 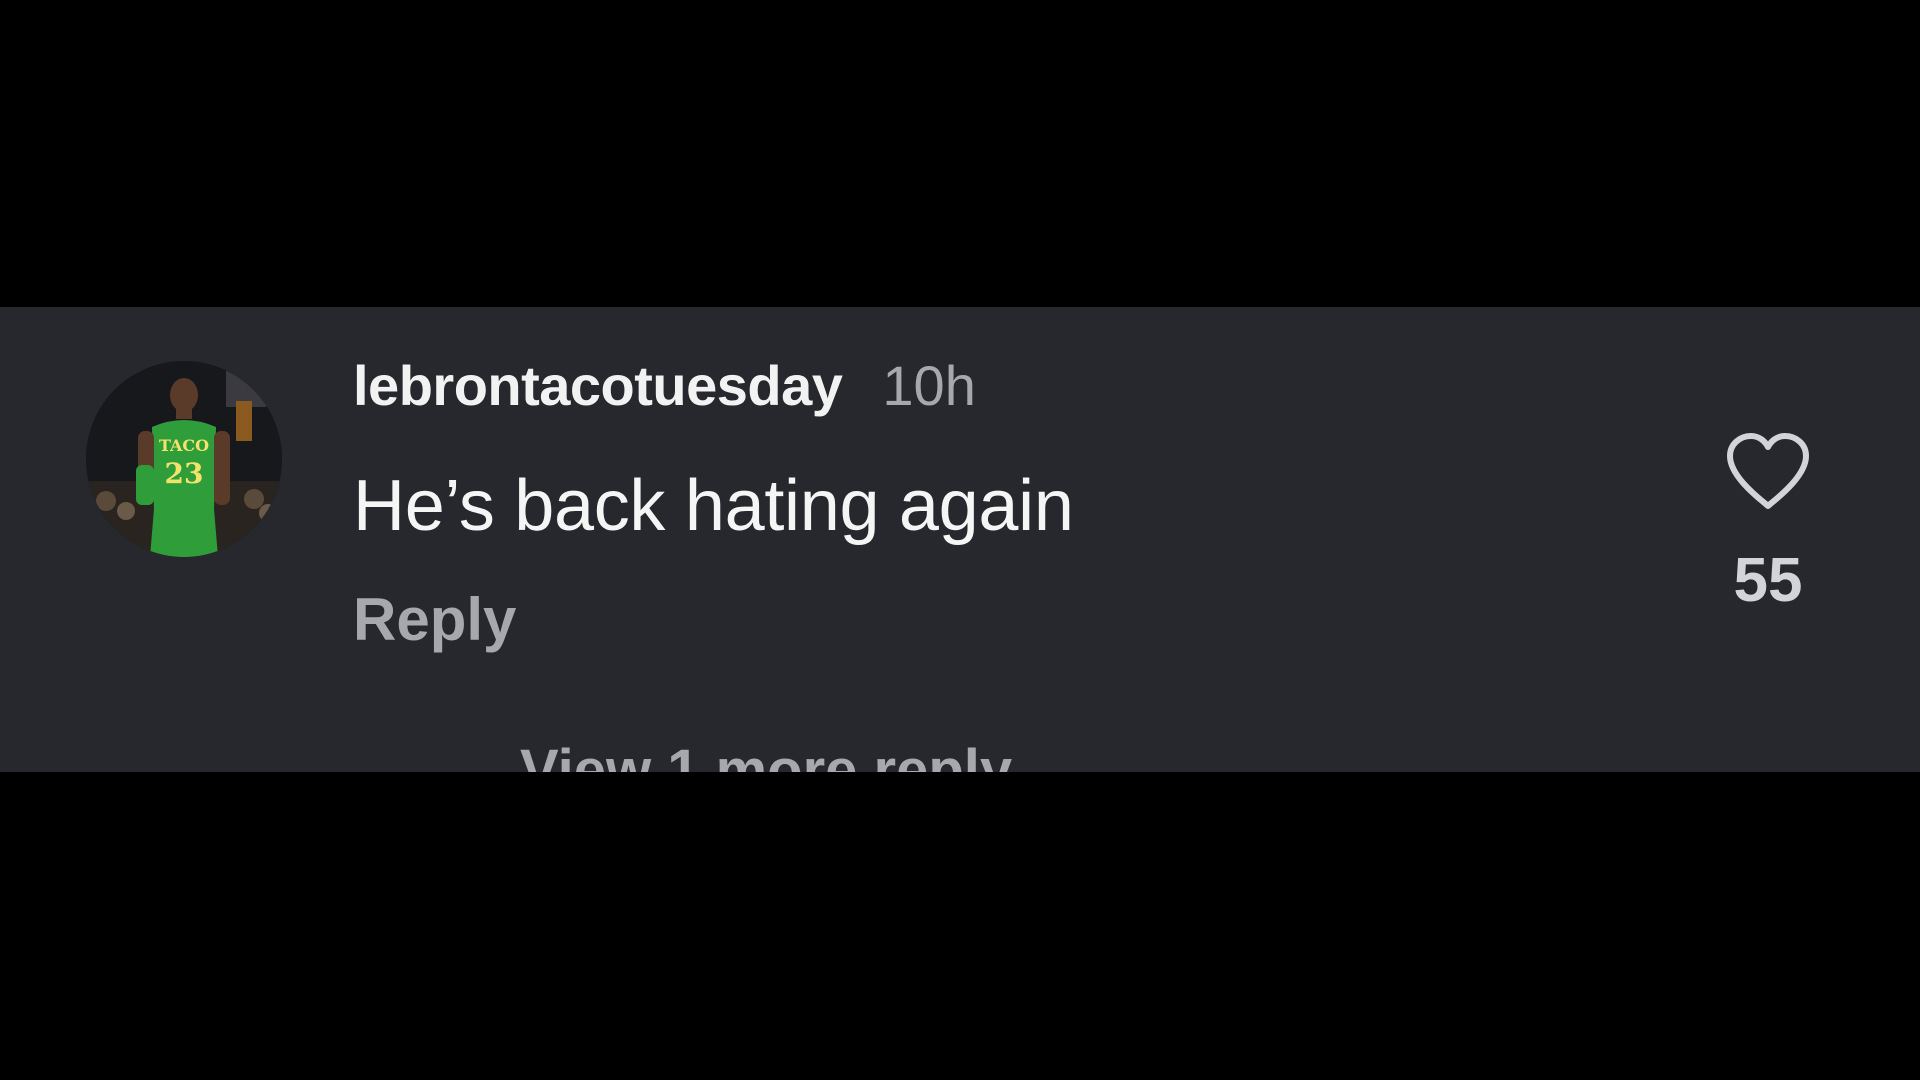 I want to click on comment-text: He’s back hating again, so click(x=713, y=506).